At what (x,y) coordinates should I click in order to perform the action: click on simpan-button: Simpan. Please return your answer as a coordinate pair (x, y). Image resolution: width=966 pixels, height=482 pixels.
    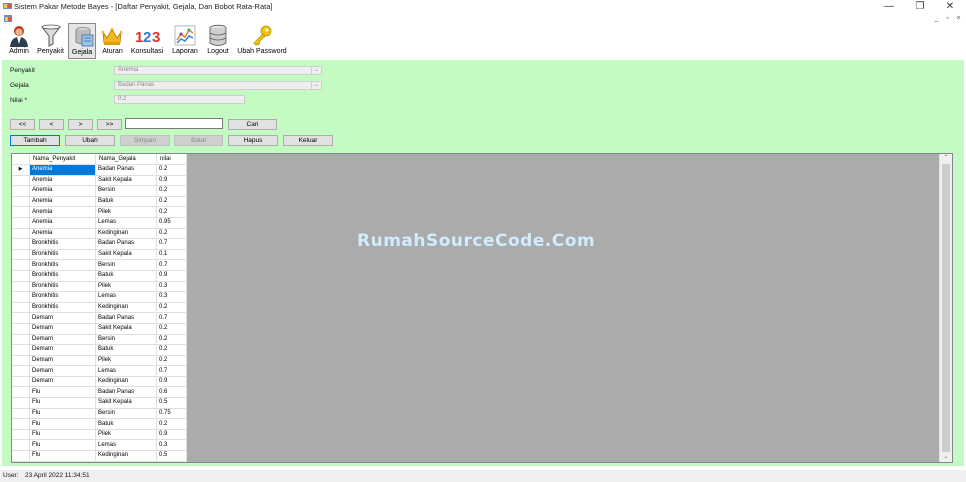
    Looking at the image, I should click on (145, 140).